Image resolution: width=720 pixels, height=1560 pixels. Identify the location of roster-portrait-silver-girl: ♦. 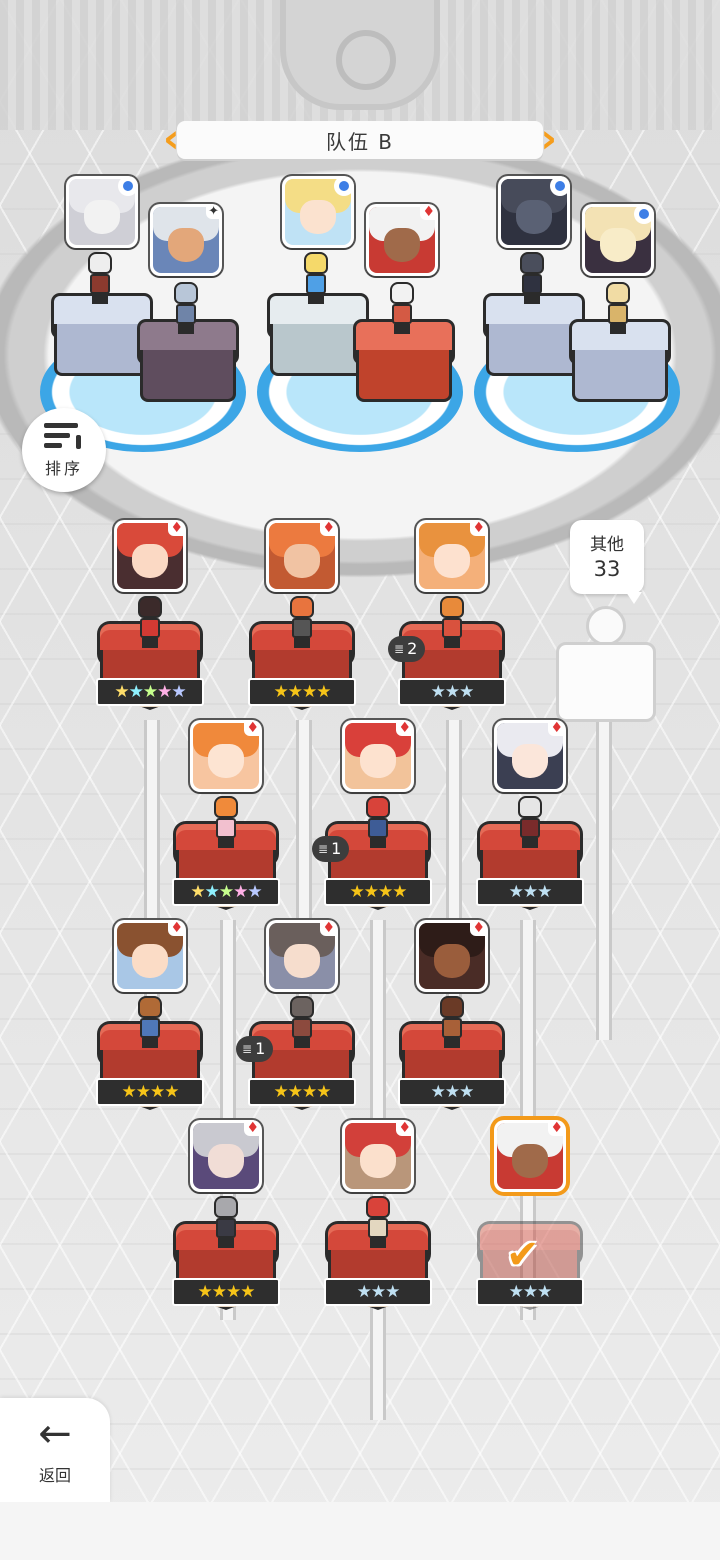
(530, 756).